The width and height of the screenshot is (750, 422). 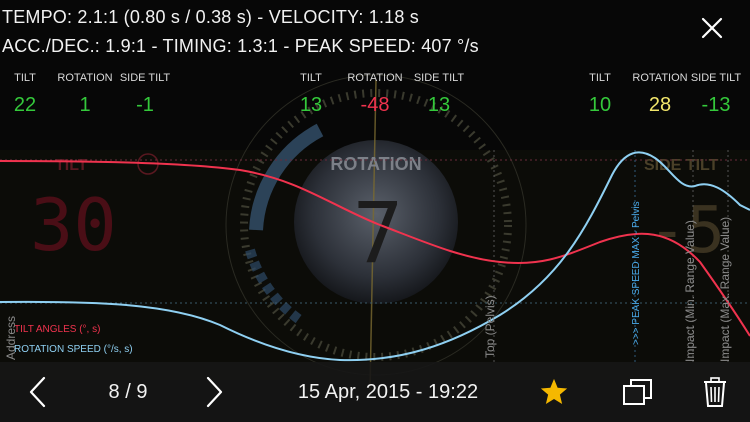 I want to click on chevron-left-icon, so click(x=37, y=392).